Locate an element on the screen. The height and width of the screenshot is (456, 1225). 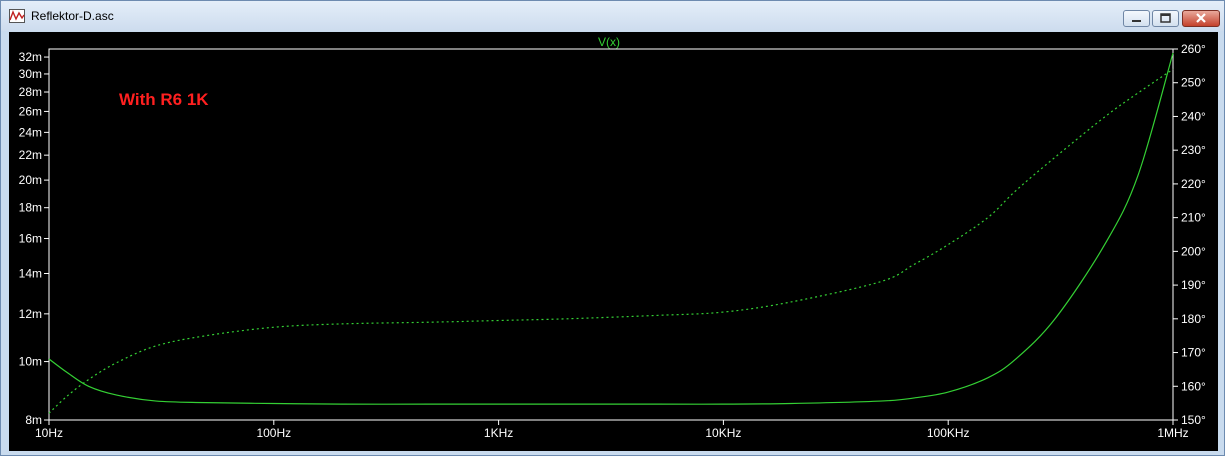
left-axis-ticks: 8m 10m 12m 14m 16m 18m 20m 22m 24m 26m 28m 30m 32m is located at coordinates (34, 238).